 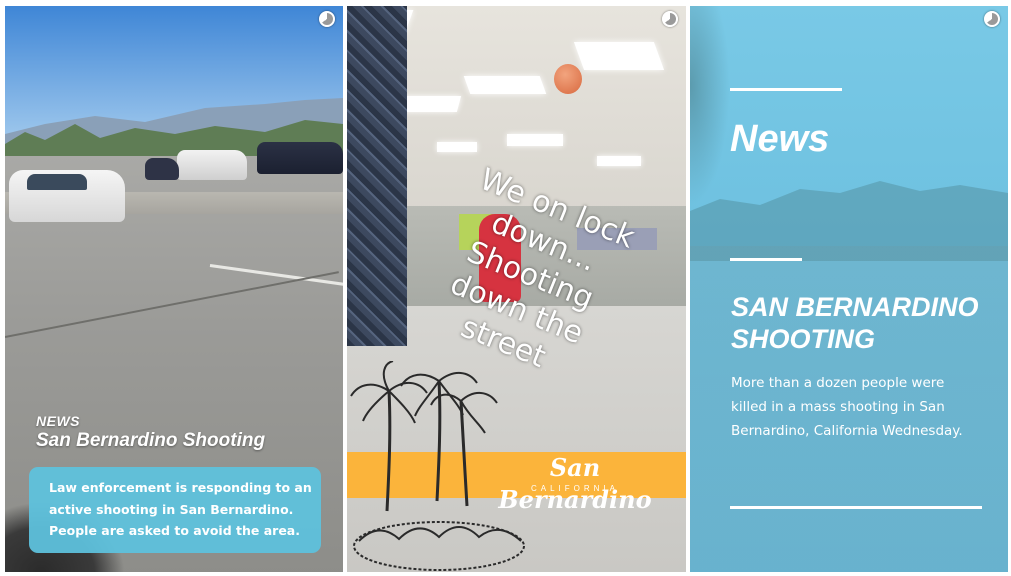 I want to click on police-car-distant, so click(x=212, y=165).